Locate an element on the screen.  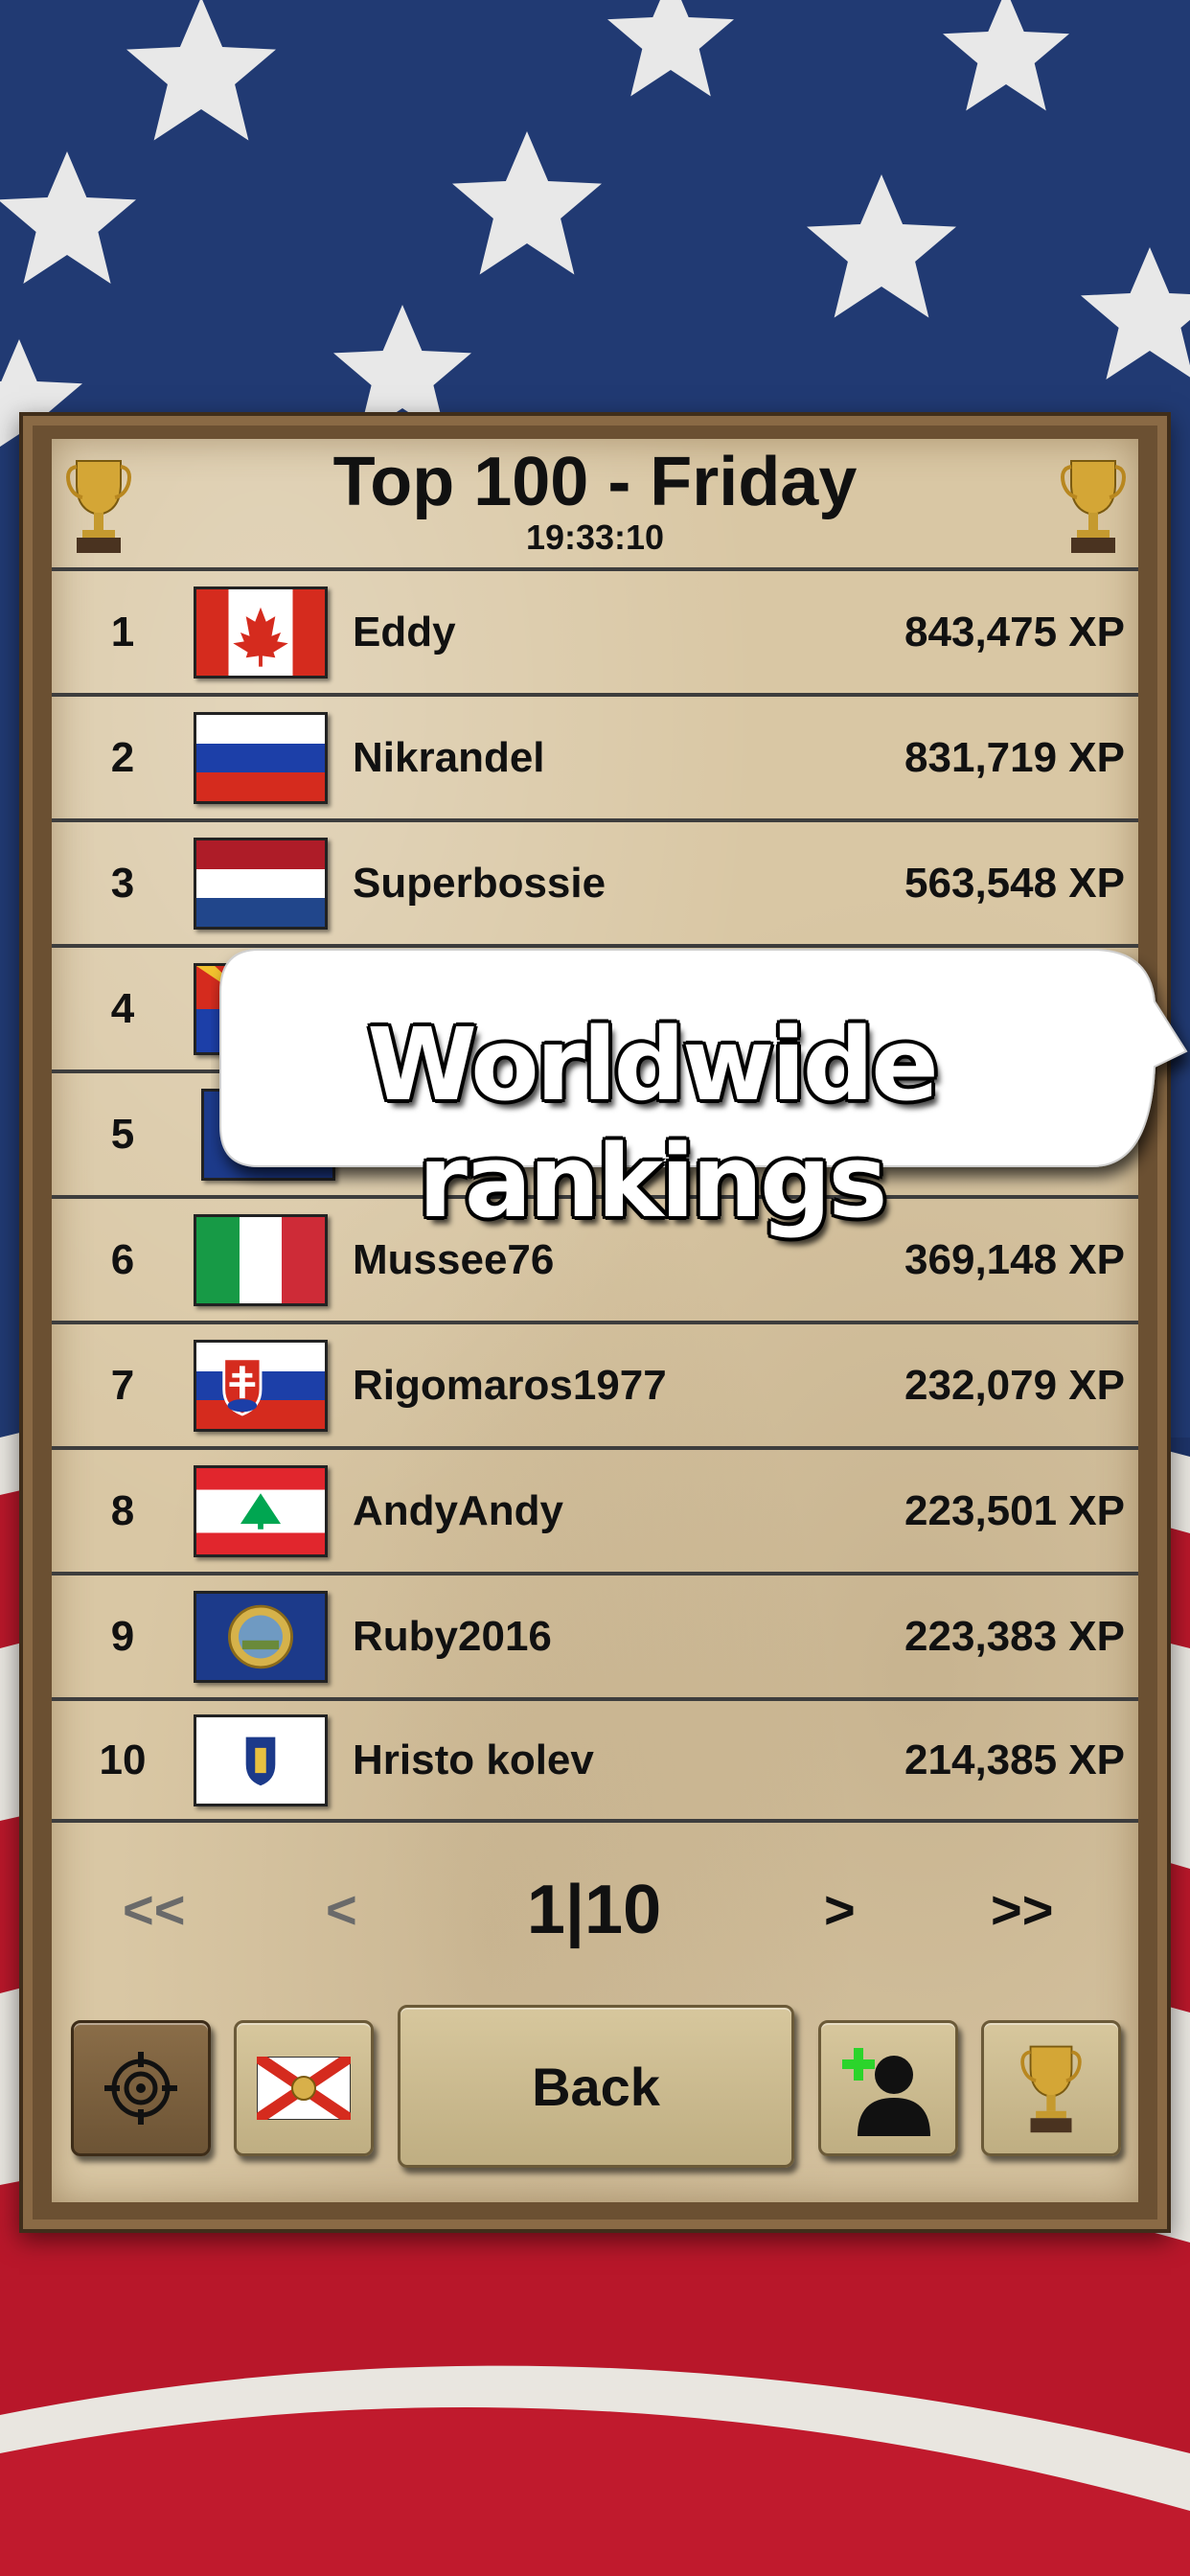
ranking-row: 7 Rigomaros1977 232,079 XP is located at coordinates (595, 1383).